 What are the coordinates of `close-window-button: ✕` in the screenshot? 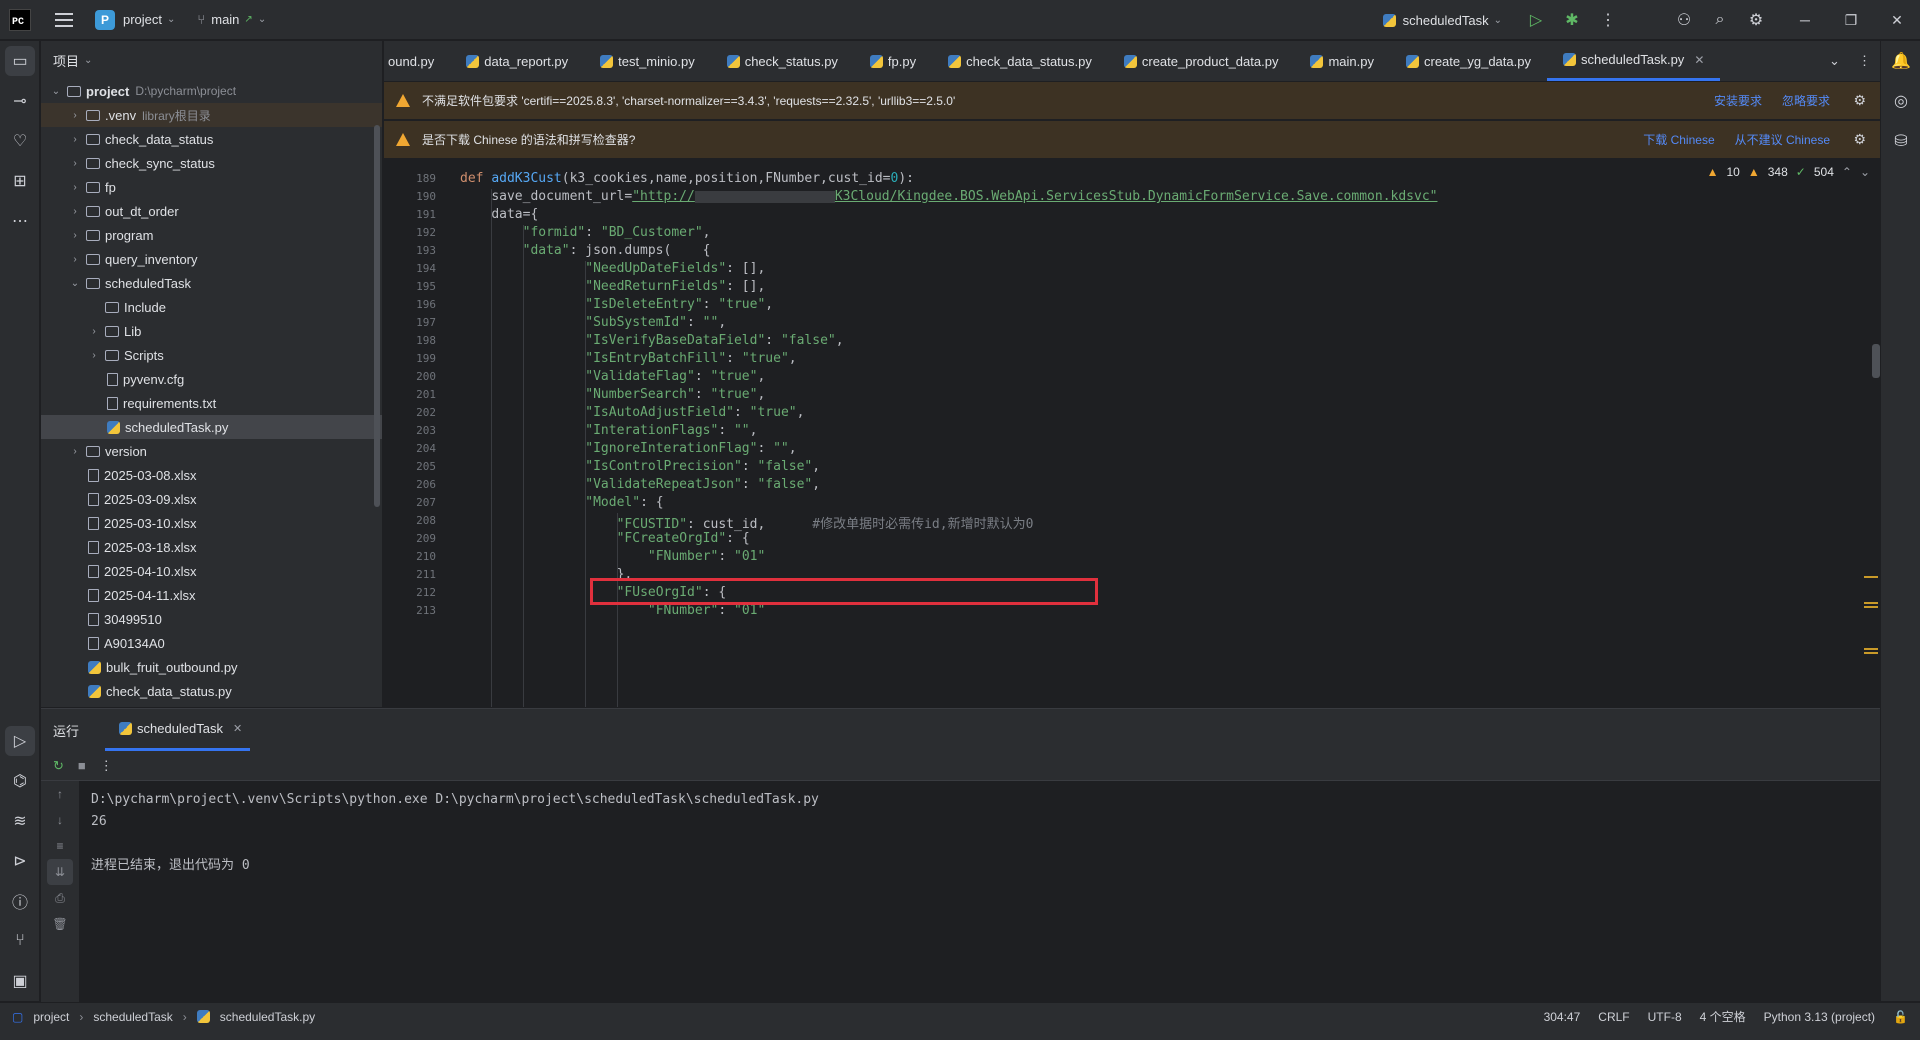 It's located at (1897, 20).